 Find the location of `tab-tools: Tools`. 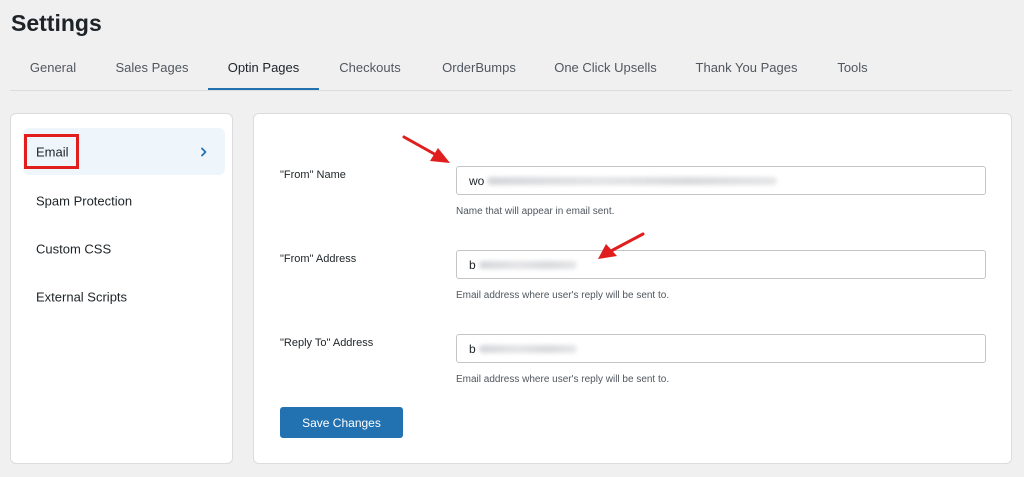

tab-tools: Tools is located at coordinates (852, 70).